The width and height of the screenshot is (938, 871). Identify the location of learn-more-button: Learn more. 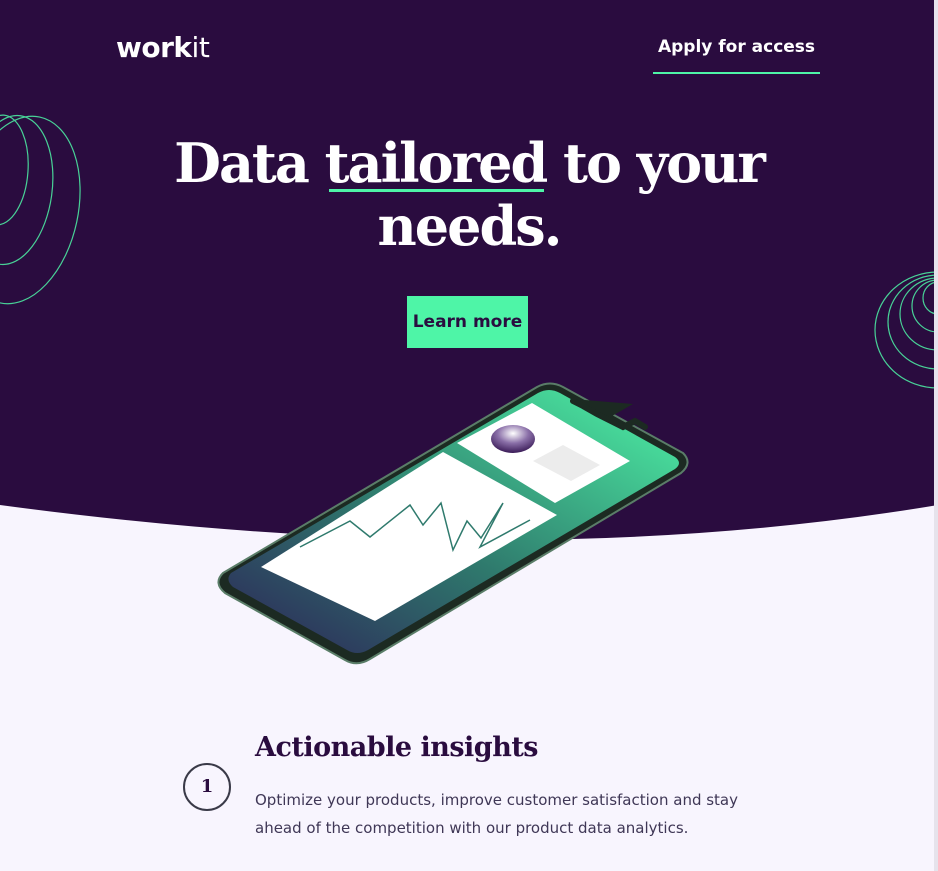
(467, 322).